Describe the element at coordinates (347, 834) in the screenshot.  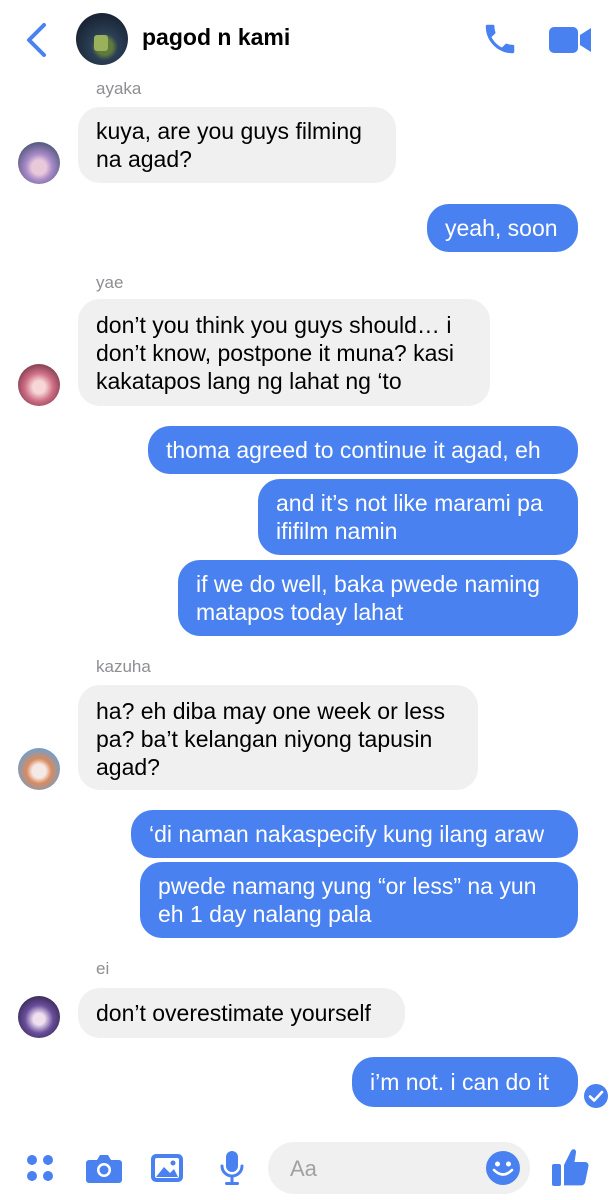
I see `message-line: ‘di naman nakaspecify kung ilang araw` at that location.